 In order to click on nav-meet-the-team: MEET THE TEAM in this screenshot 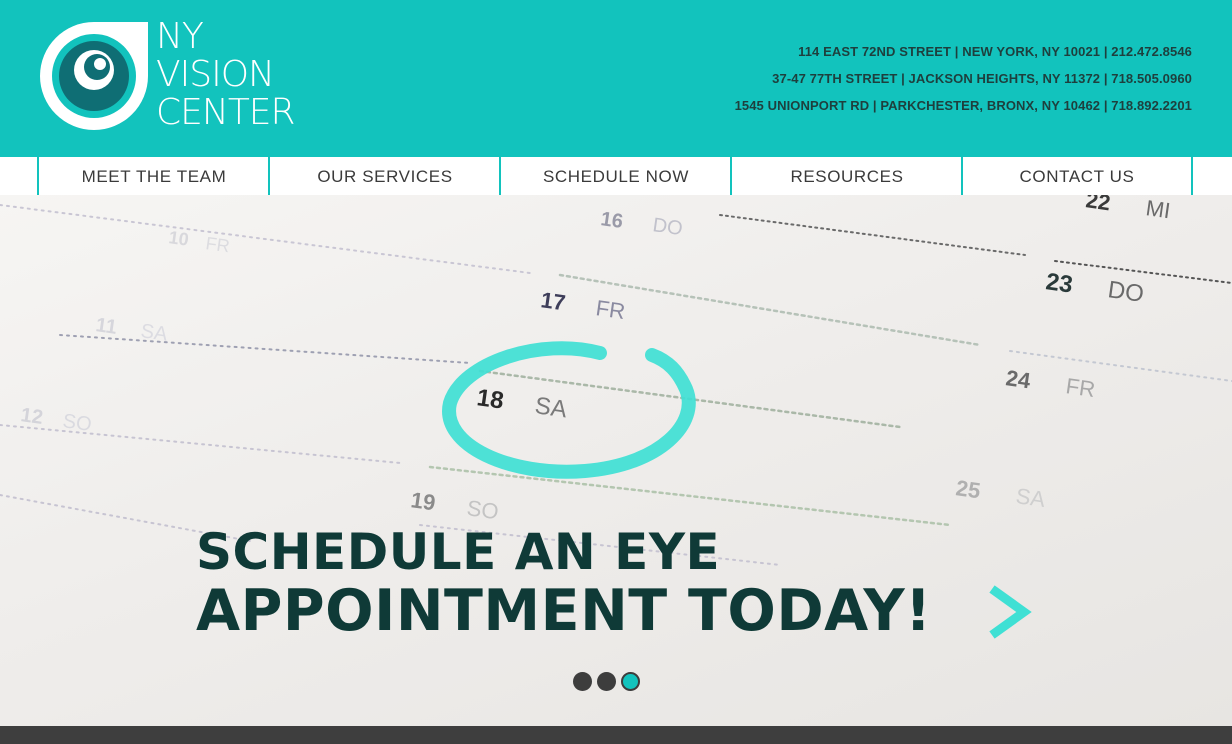, I will do `click(153, 176)`.